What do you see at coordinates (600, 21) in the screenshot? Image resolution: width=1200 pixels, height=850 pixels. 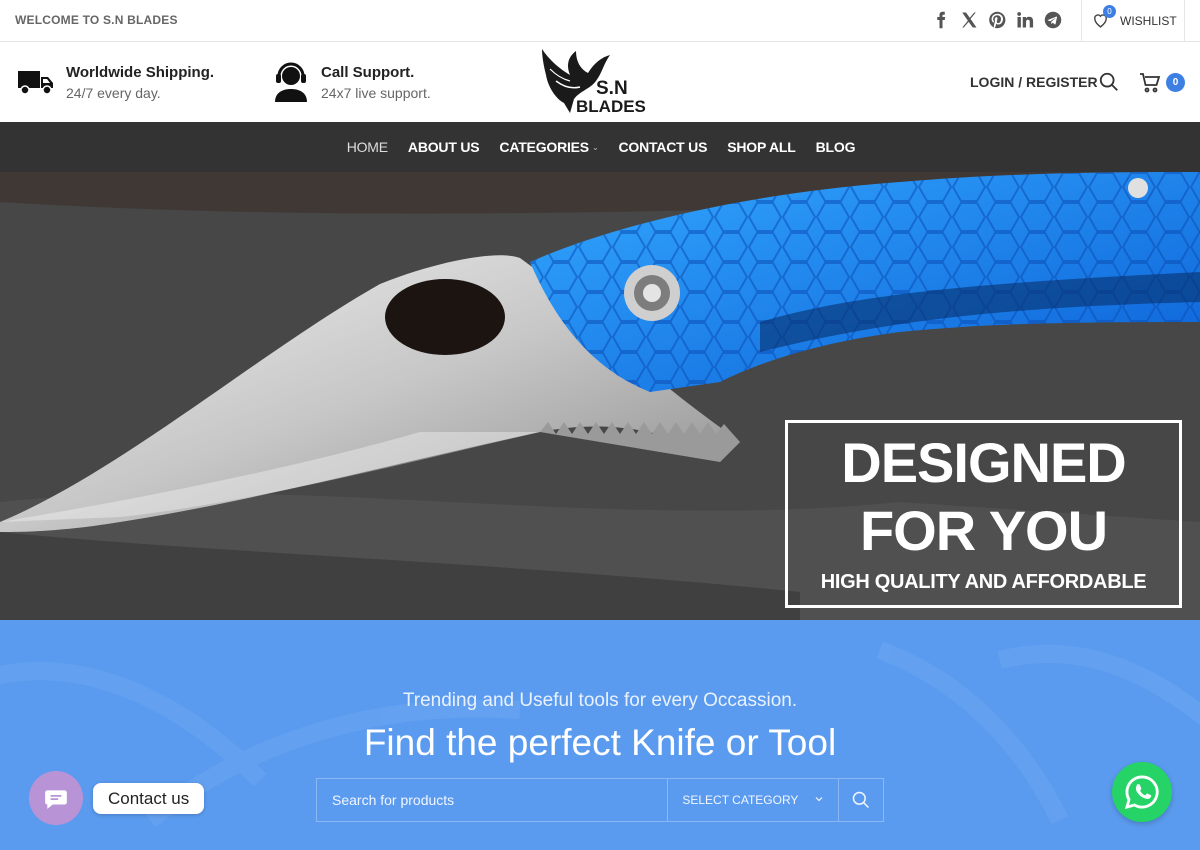 I see `top-bar: WELCOME TO S.N BLADES 0 WISHLIST` at bounding box center [600, 21].